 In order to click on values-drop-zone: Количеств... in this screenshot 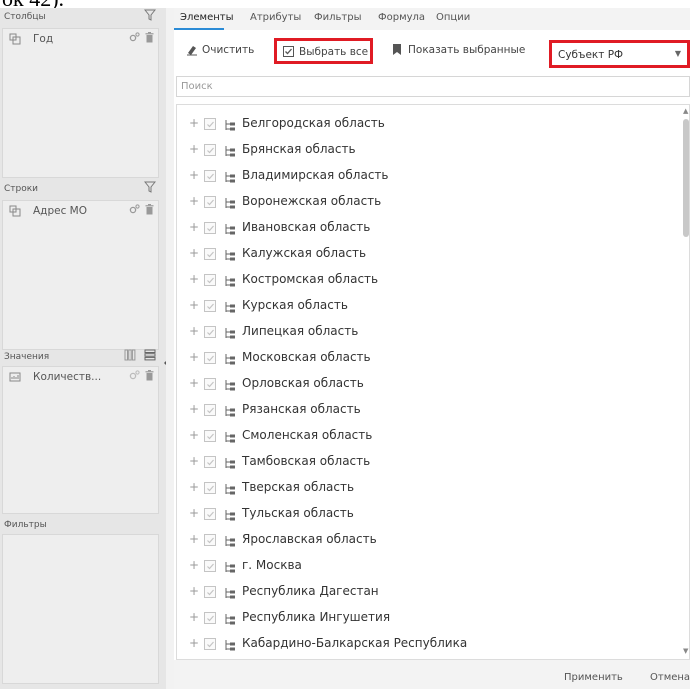, I will do `click(80, 440)`.